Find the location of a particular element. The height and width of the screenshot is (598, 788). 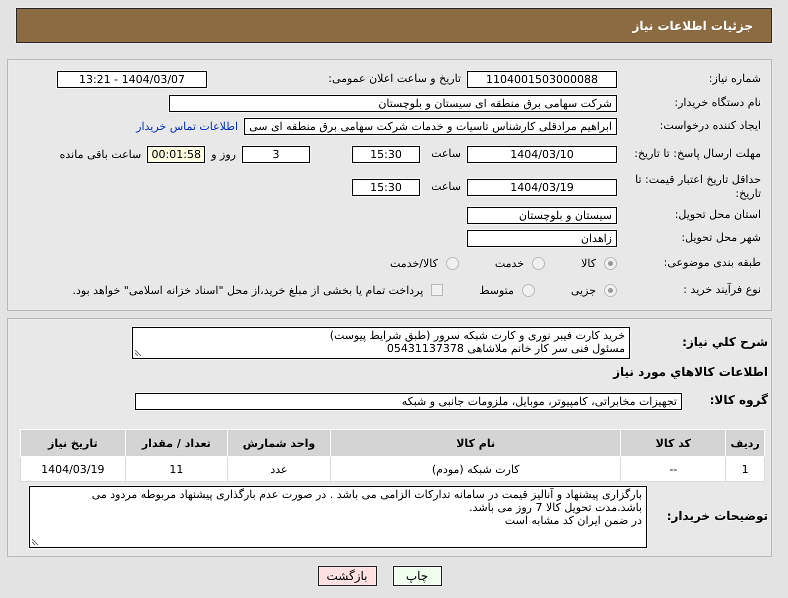

field-label: شرح کلي نياز: is located at coordinates (724, 343).